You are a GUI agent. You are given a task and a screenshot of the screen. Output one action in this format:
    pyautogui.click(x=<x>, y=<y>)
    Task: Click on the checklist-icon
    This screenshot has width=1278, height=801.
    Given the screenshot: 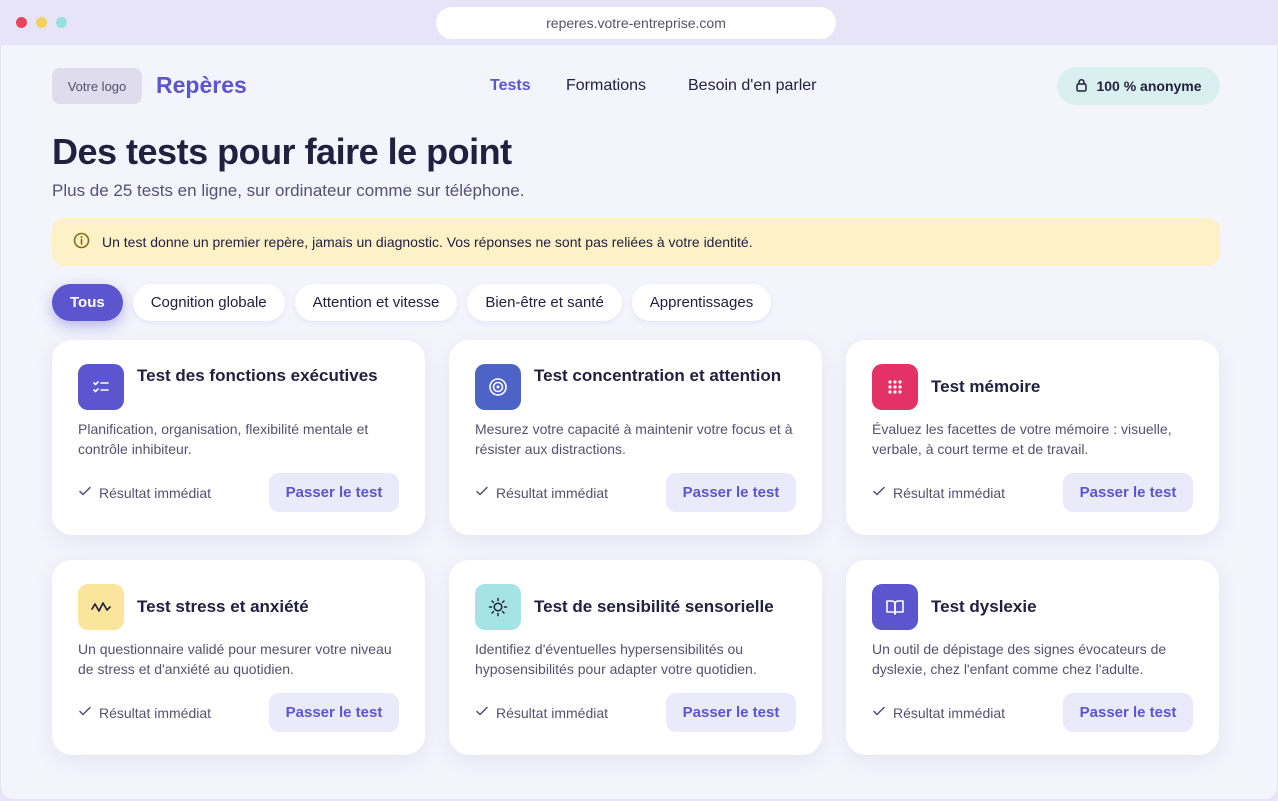 What is the action you would take?
    pyautogui.click(x=101, y=387)
    